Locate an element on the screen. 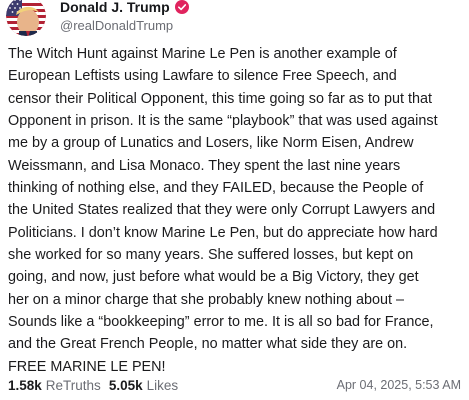 The height and width of the screenshot is (400, 469). post-timestamp: Apr 04, 2025, 5:53 AM is located at coordinates (399, 385).